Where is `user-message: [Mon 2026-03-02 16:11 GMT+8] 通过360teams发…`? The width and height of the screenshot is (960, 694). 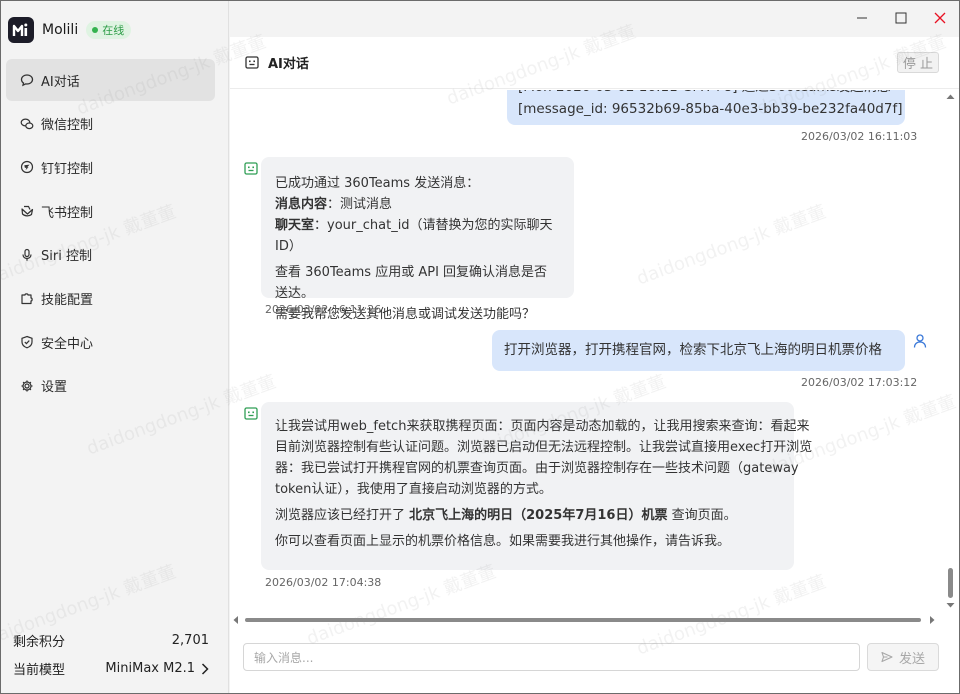
user-message: [Mon 2026-03-02 16:11 GMT+8] 通过360teams发… is located at coordinates (706, 107).